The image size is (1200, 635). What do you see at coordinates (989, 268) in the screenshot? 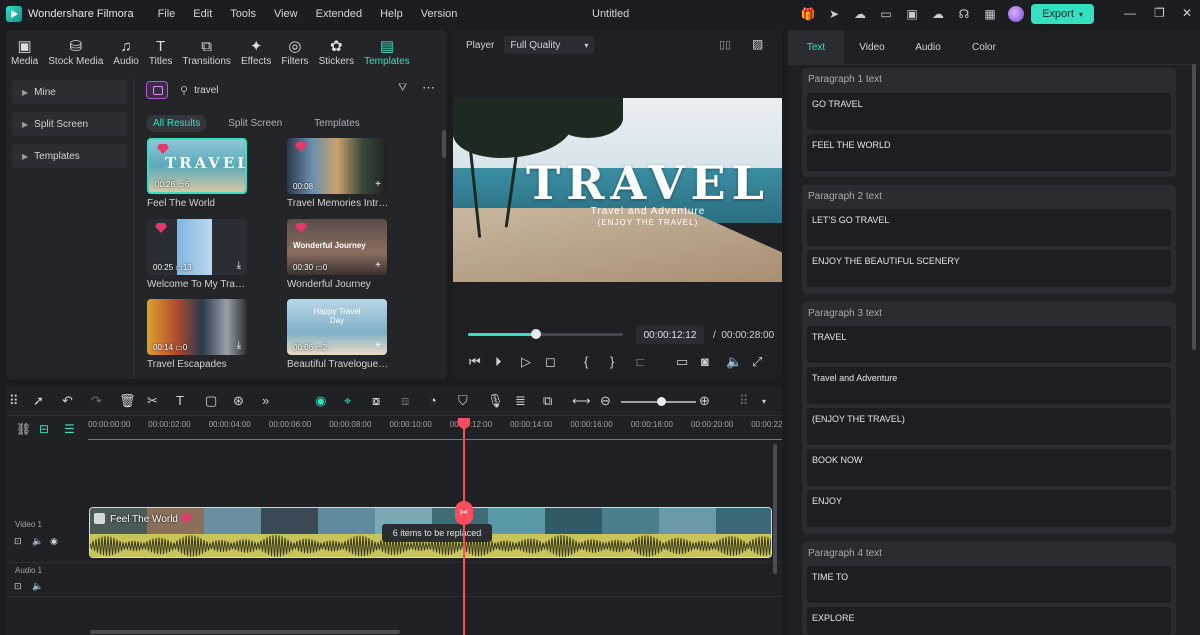
I see `text-field: ENJOY THE BEAUTIFUL SCENERY` at bounding box center [989, 268].